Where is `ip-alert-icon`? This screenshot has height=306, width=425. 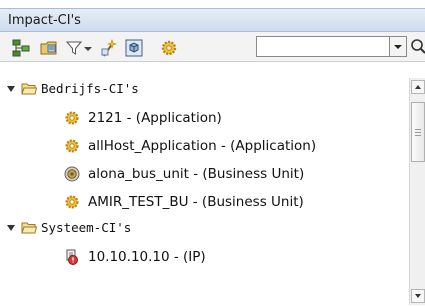
ip-alert-icon is located at coordinates (72, 257).